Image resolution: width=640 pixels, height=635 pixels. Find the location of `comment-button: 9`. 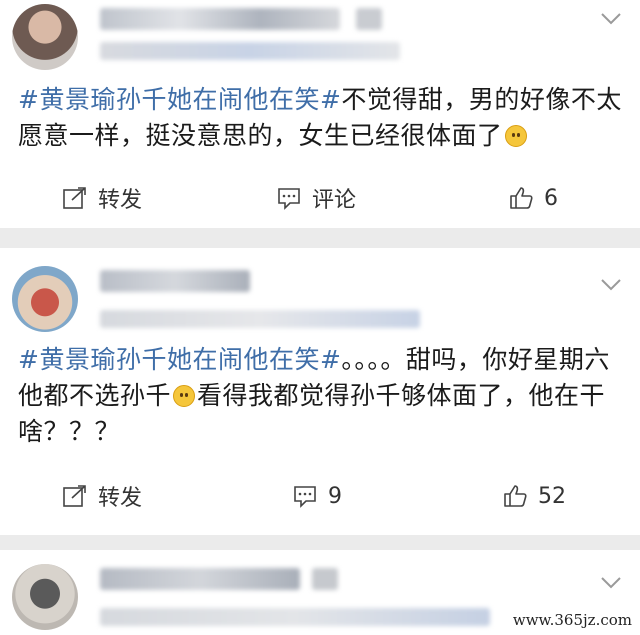

comment-button: 9 is located at coordinates (317, 496).